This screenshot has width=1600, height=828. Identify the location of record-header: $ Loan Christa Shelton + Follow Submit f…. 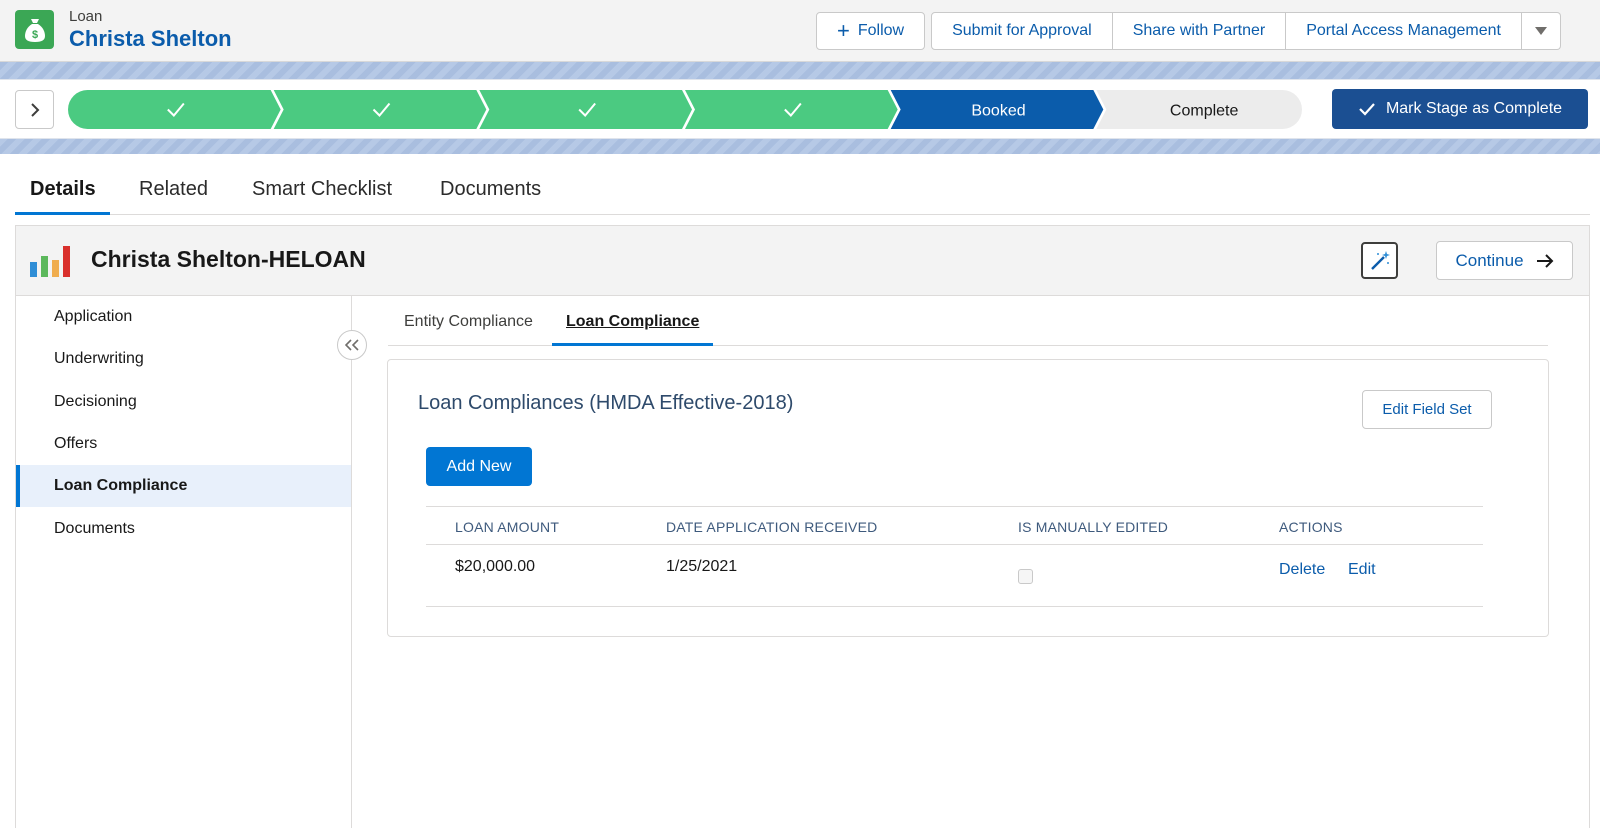
(800, 31).